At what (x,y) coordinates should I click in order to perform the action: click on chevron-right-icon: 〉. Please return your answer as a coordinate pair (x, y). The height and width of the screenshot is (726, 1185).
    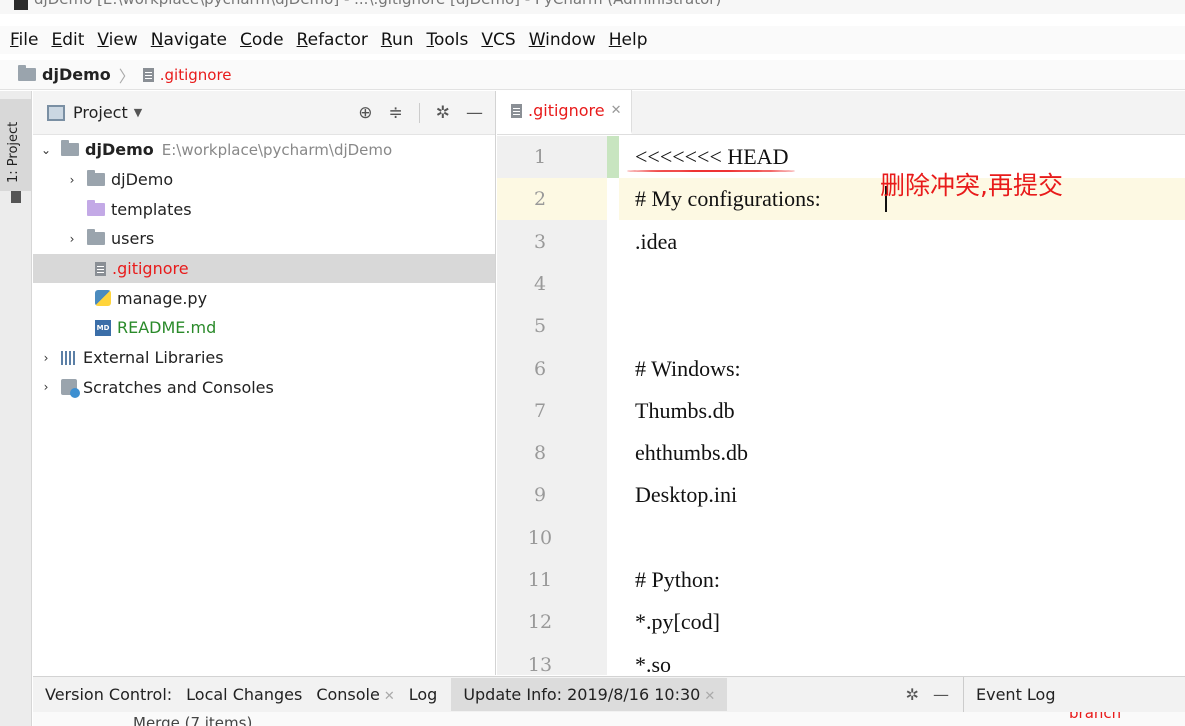
    Looking at the image, I should click on (126, 76).